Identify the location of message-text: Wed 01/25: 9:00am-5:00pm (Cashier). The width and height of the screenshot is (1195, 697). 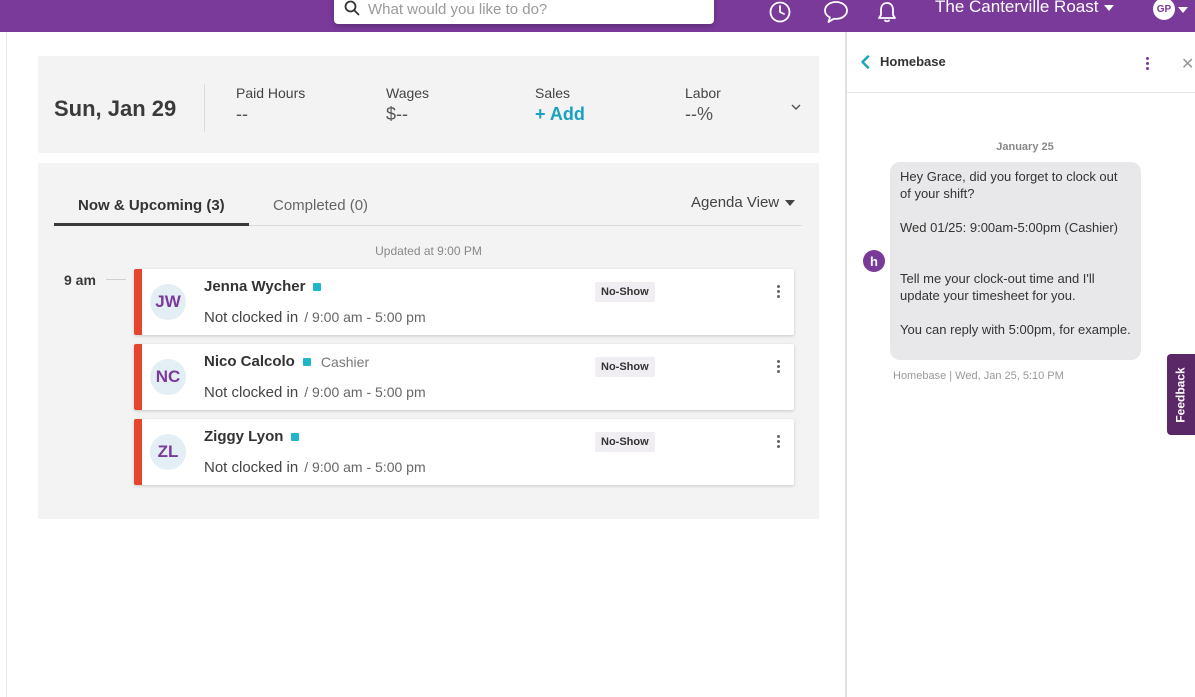
(1009, 227).